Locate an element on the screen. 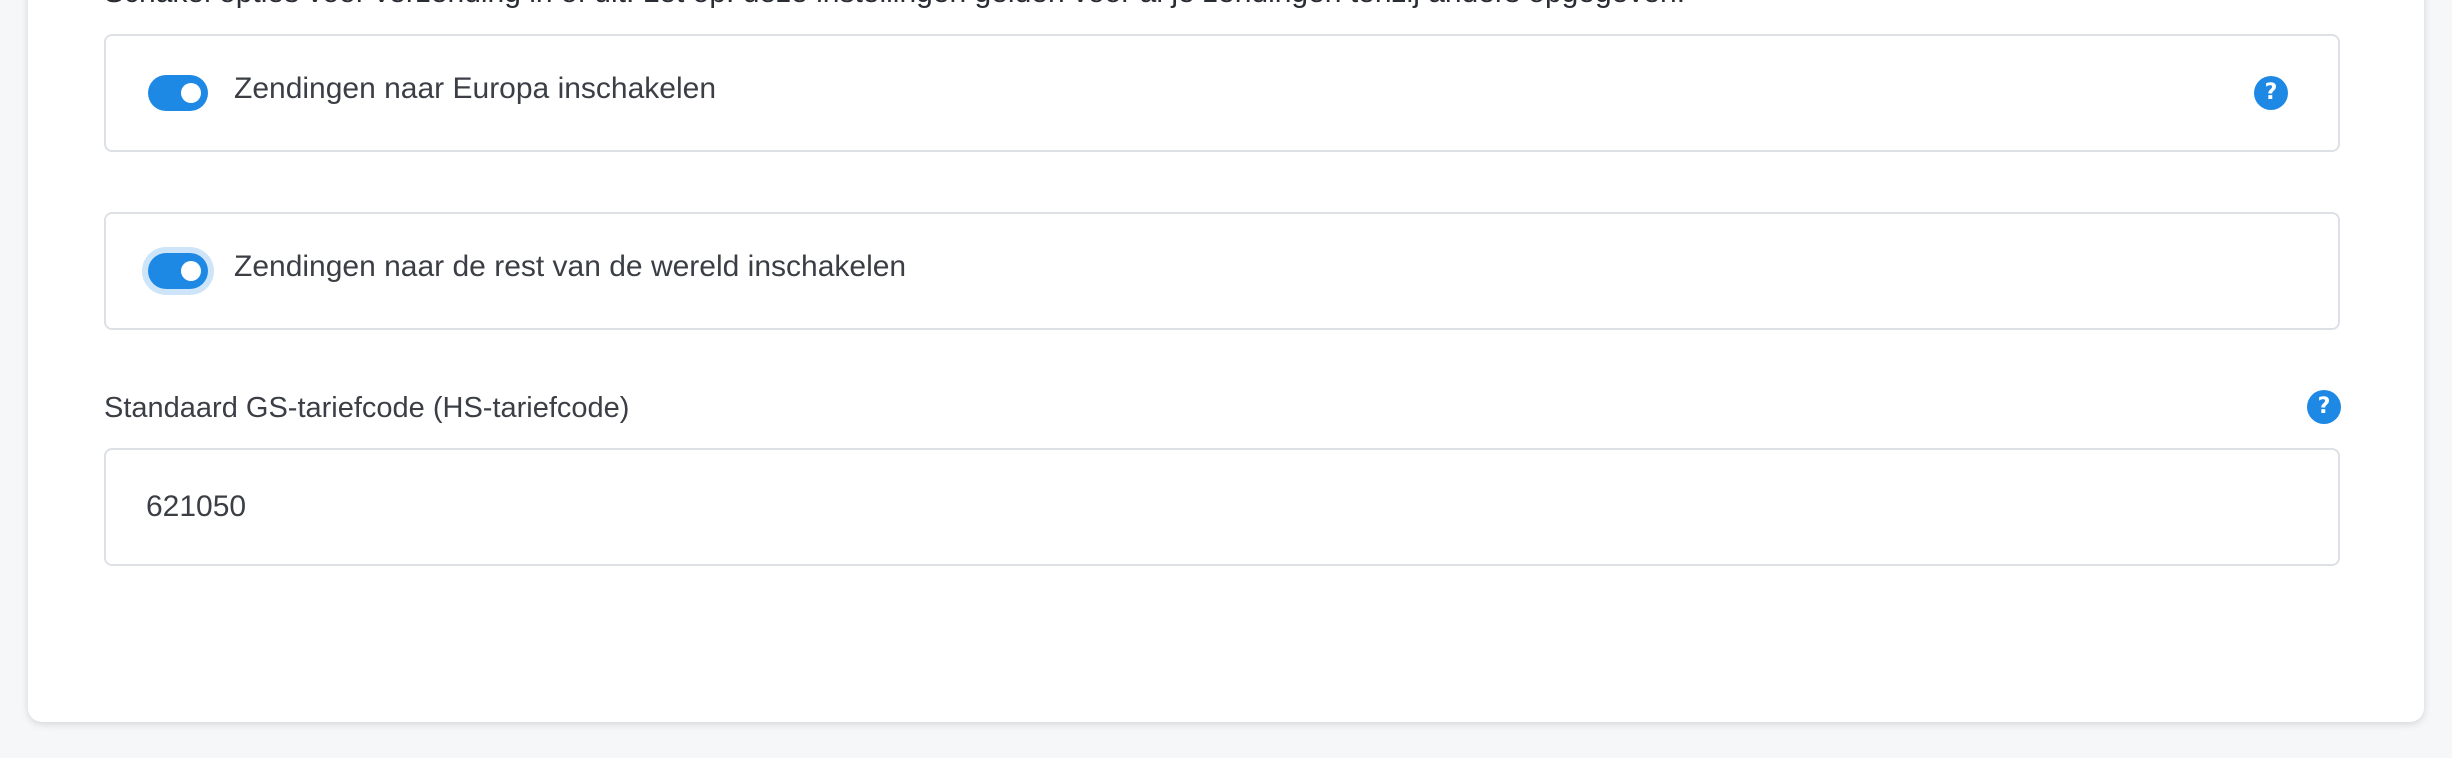 This screenshot has height=758, width=2452. world-shipping-toggle is located at coordinates (178, 271).